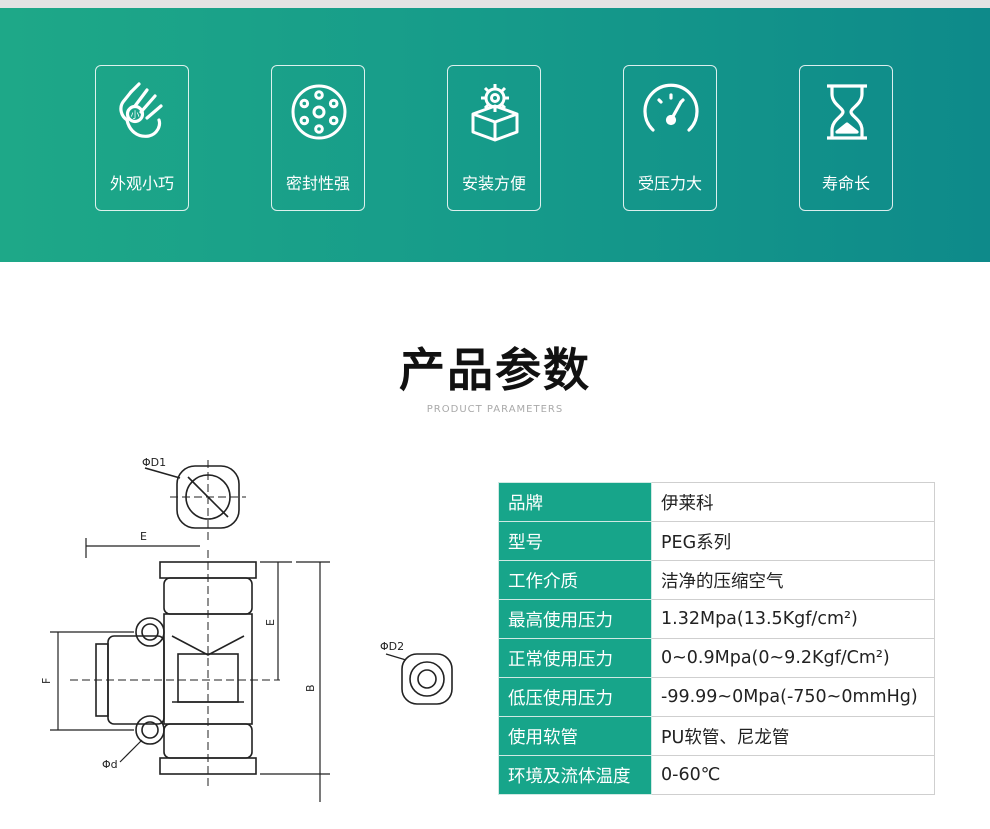 Image resolution: width=990 pixels, height=829 pixels. I want to click on d1-label: ΦD1, so click(154, 462).